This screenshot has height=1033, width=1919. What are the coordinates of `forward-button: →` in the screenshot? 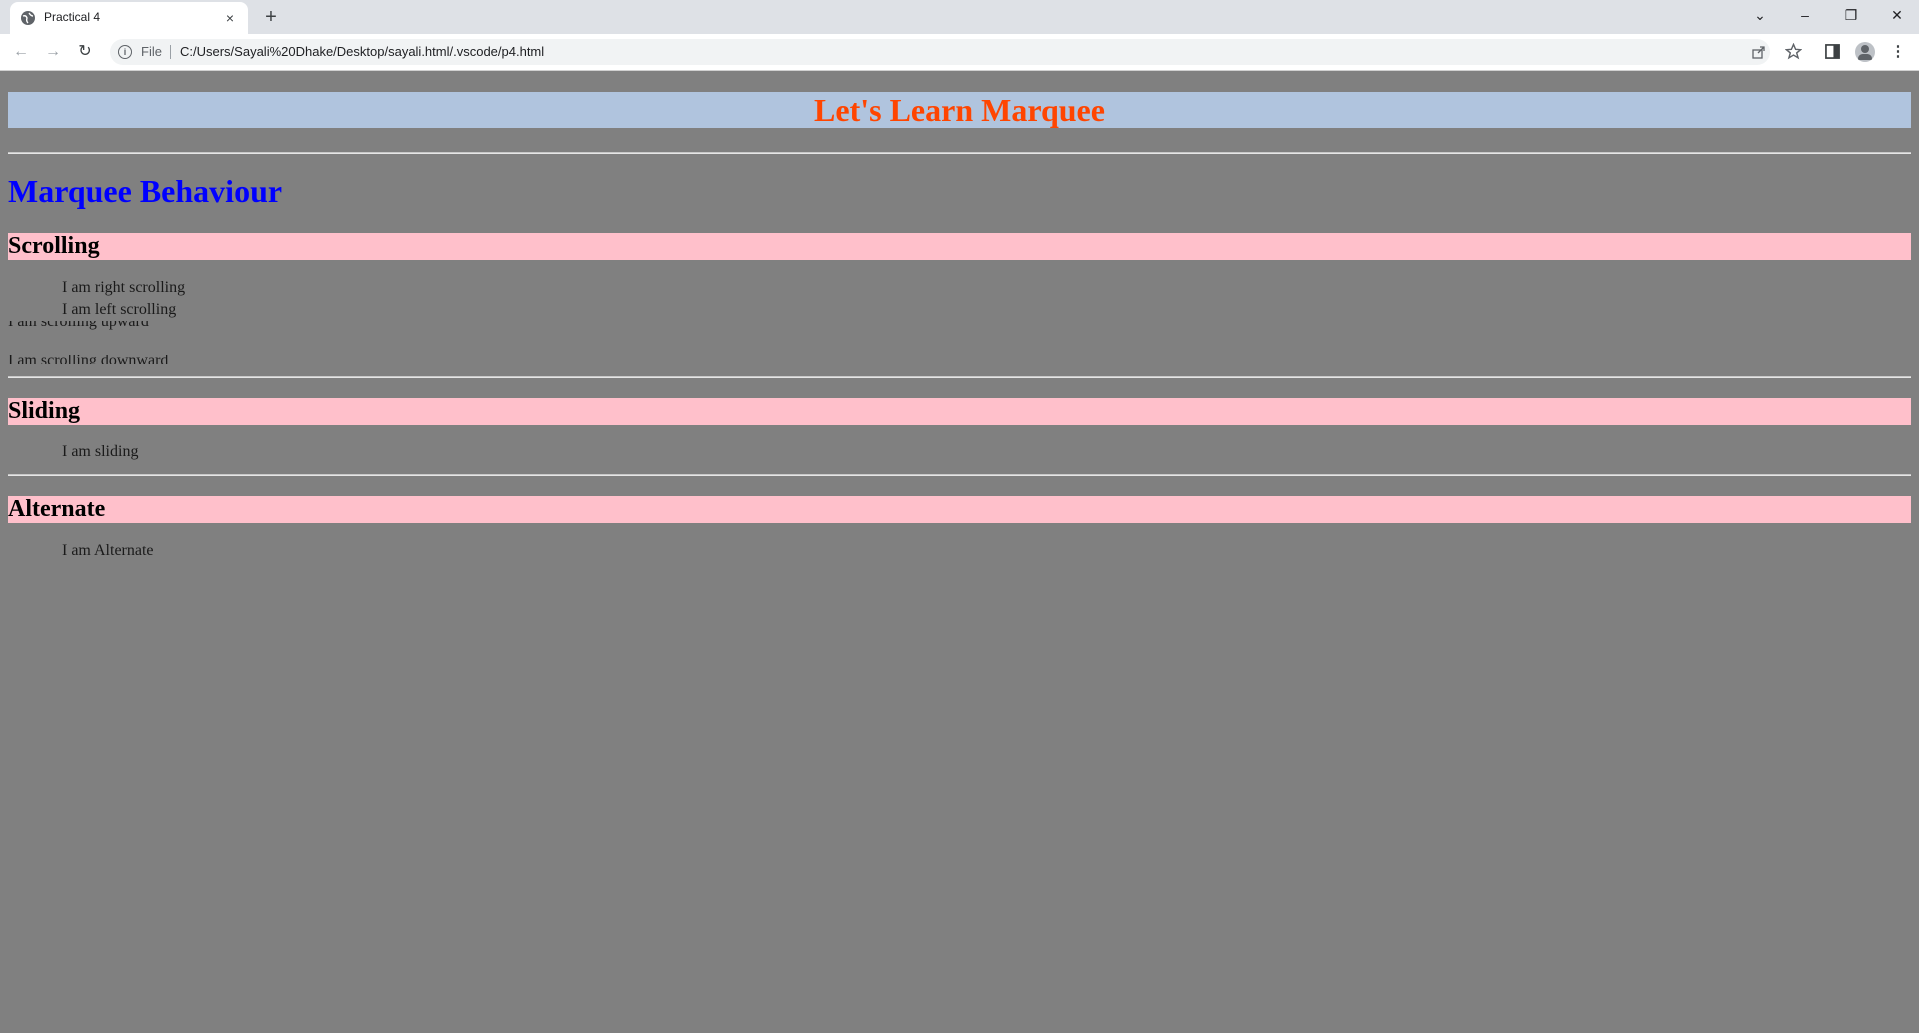 It's located at (53, 52).